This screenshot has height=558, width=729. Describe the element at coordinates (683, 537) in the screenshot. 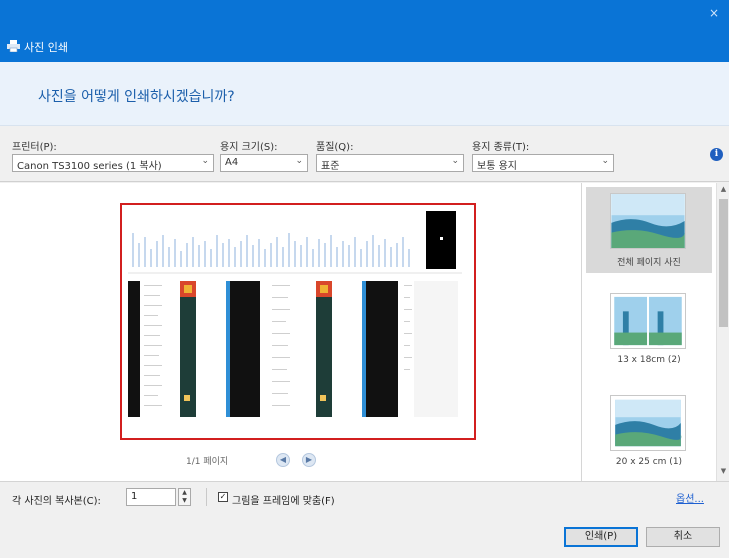

I see `cancel-button: 취소` at that location.